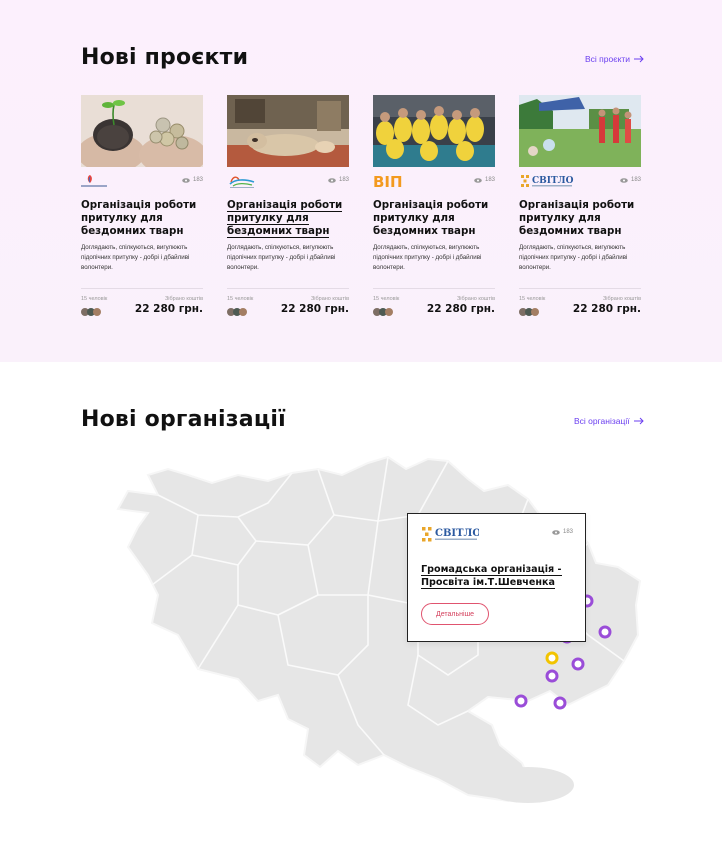 Image resolution: width=722 pixels, height=855 pixels. I want to click on organization-logo: ВІП, so click(388, 181).